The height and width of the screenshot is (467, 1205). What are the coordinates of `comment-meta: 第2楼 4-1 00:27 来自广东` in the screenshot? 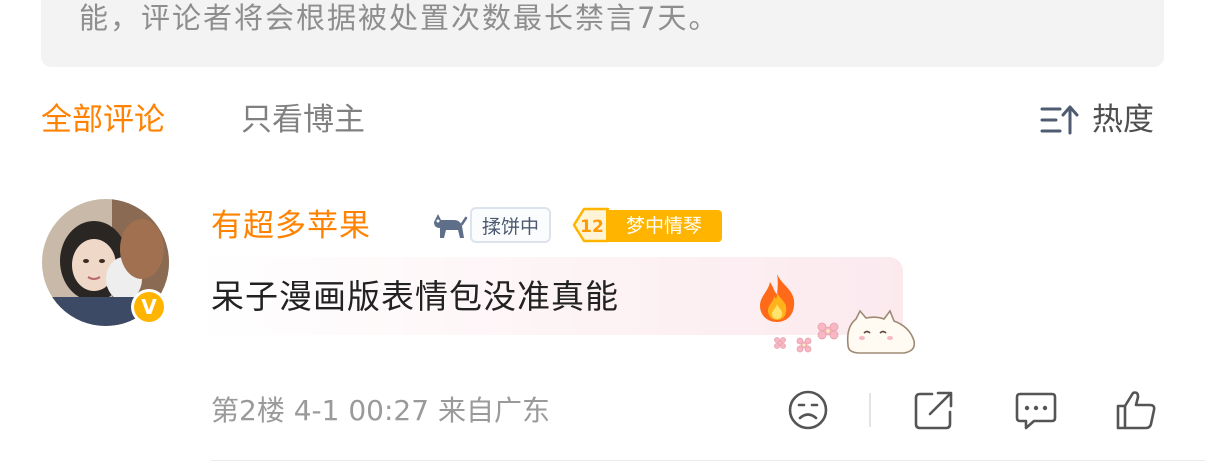 It's located at (380, 411).